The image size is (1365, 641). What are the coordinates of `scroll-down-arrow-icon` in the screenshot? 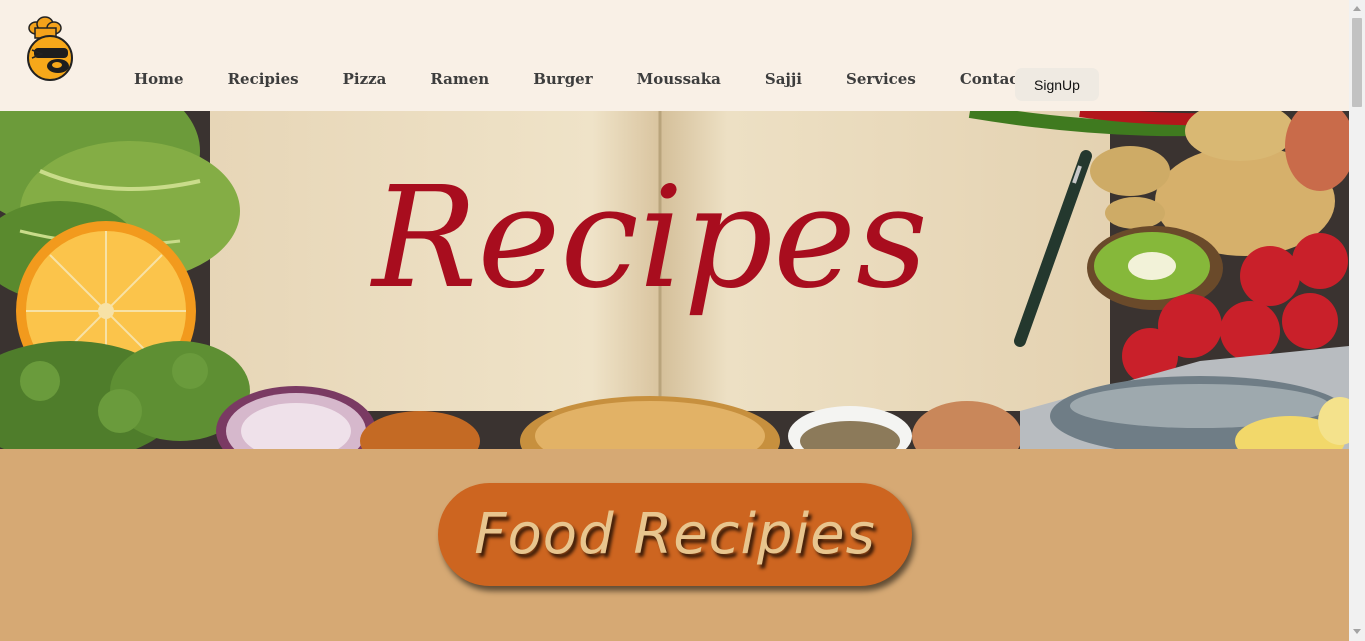 It's located at (1357, 631).